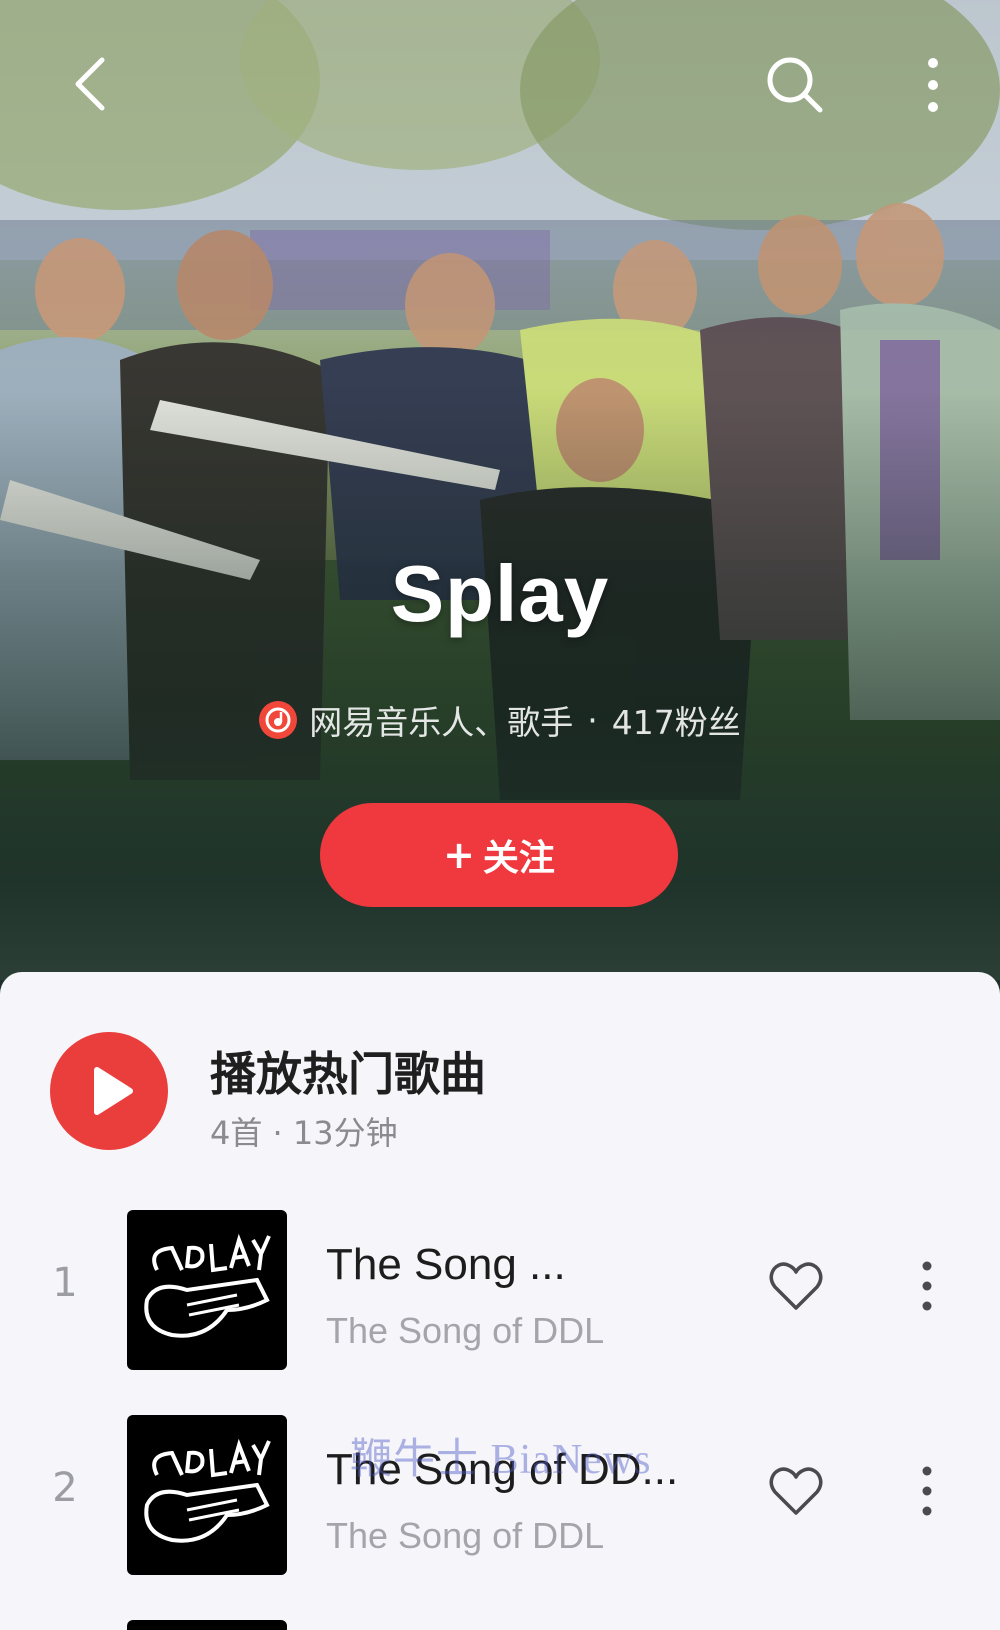 Image resolution: width=1000 pixels, height=1630 pixels. Describe the element at coordinates (501, 1460) in the screenshot. I see `watermark: 鞭牛士 BiaNews` at that location.